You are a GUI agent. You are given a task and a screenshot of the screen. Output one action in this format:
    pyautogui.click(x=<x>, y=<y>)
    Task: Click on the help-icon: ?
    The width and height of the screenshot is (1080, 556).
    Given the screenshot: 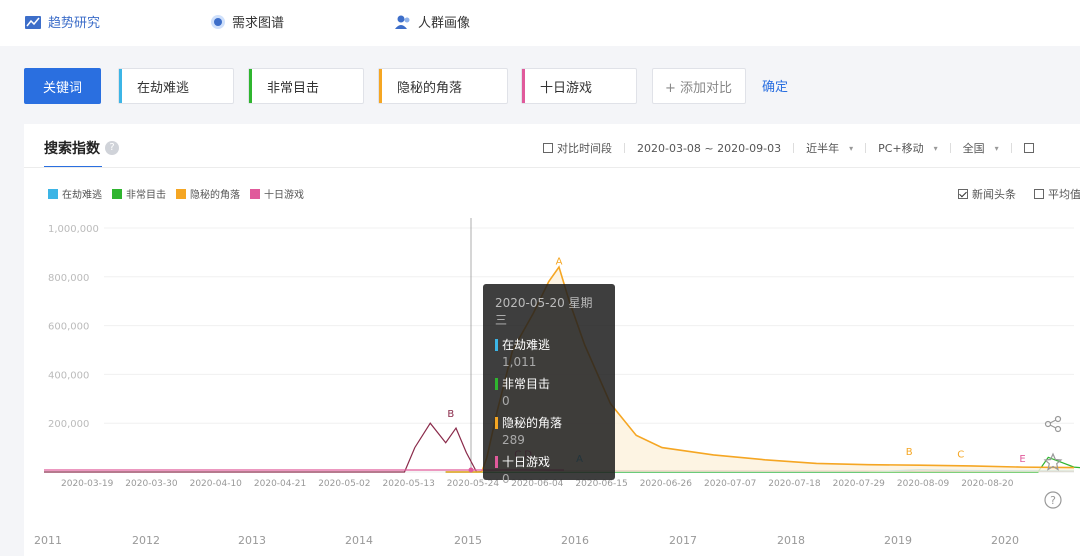 What is the action you would take?
    pyautogui.click(x=112, y=148)
    